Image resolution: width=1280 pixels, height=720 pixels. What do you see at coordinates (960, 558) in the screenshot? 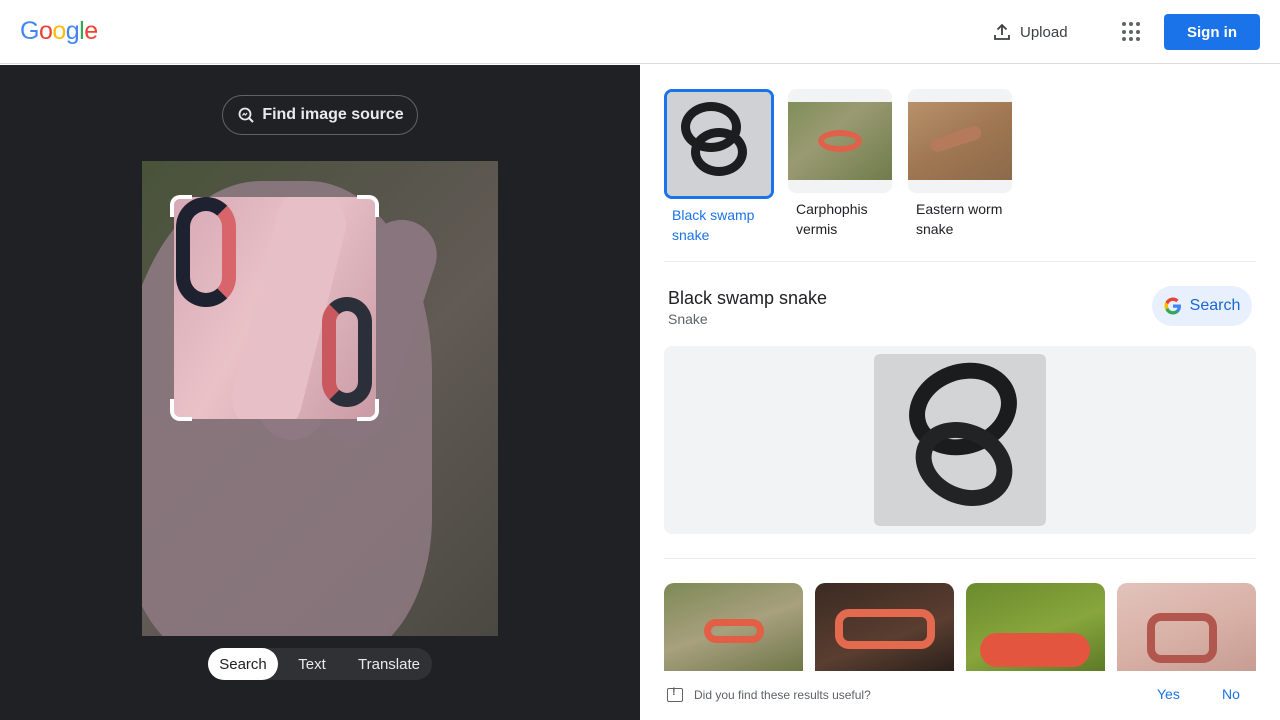
I see `section-divider` at bounding box center [960, 558].